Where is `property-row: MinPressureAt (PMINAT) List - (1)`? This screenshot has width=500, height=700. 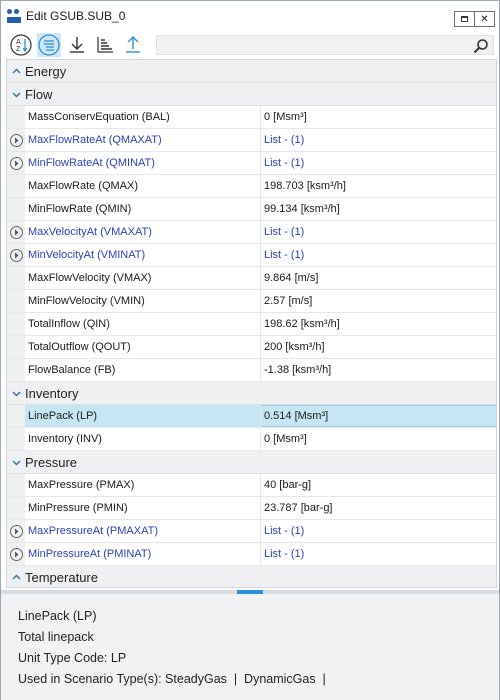
property-row: MinPressureAt (PMINAT) List - (1) is located at coordinates (251, 554).